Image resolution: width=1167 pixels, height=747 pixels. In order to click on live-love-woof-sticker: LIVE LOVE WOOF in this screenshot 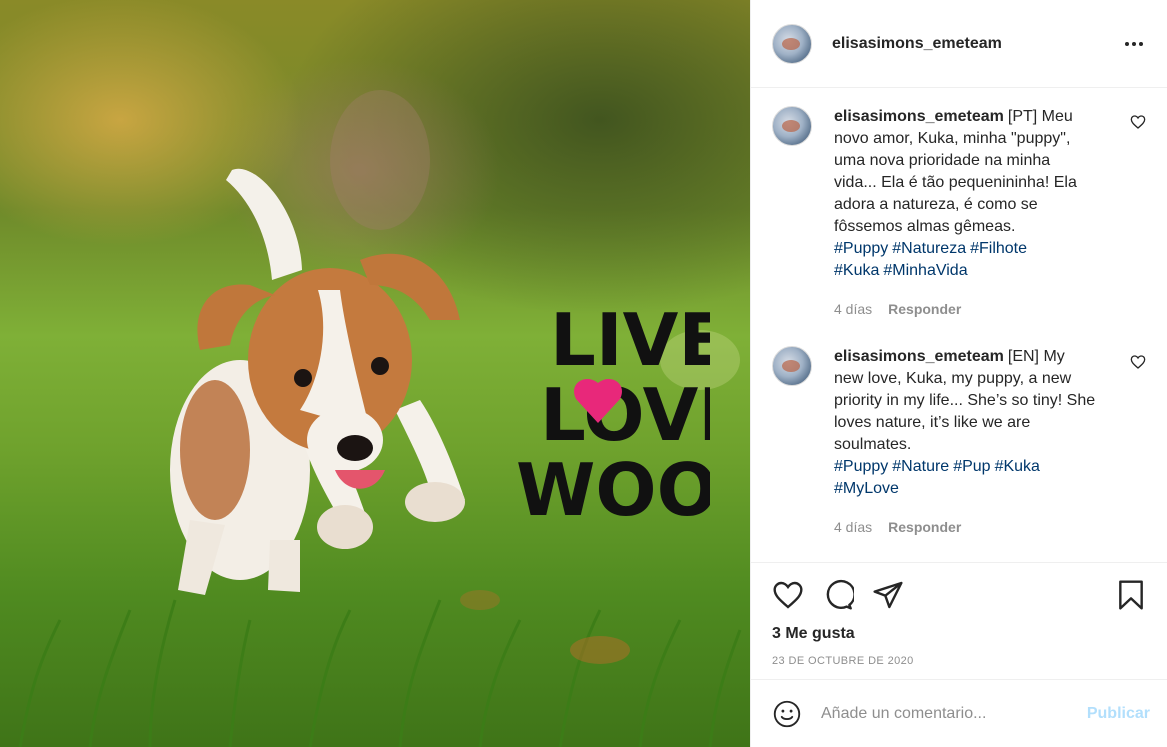, I will do `click(613, 411)`.